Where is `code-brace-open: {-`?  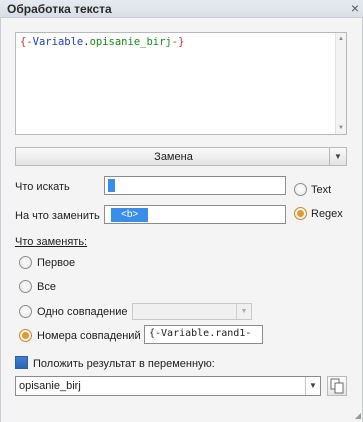
code-brace-open: {- is located at coordinates (26, 42).